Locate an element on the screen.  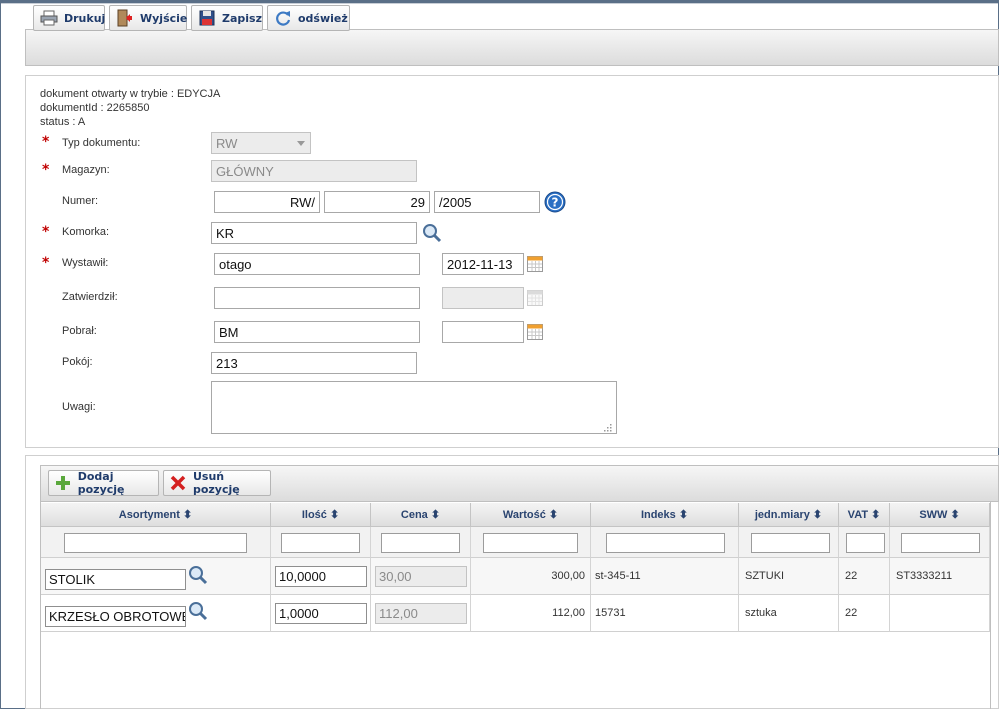
column-header-vat: VAT ⬍ is located at coordinates (864, 515).